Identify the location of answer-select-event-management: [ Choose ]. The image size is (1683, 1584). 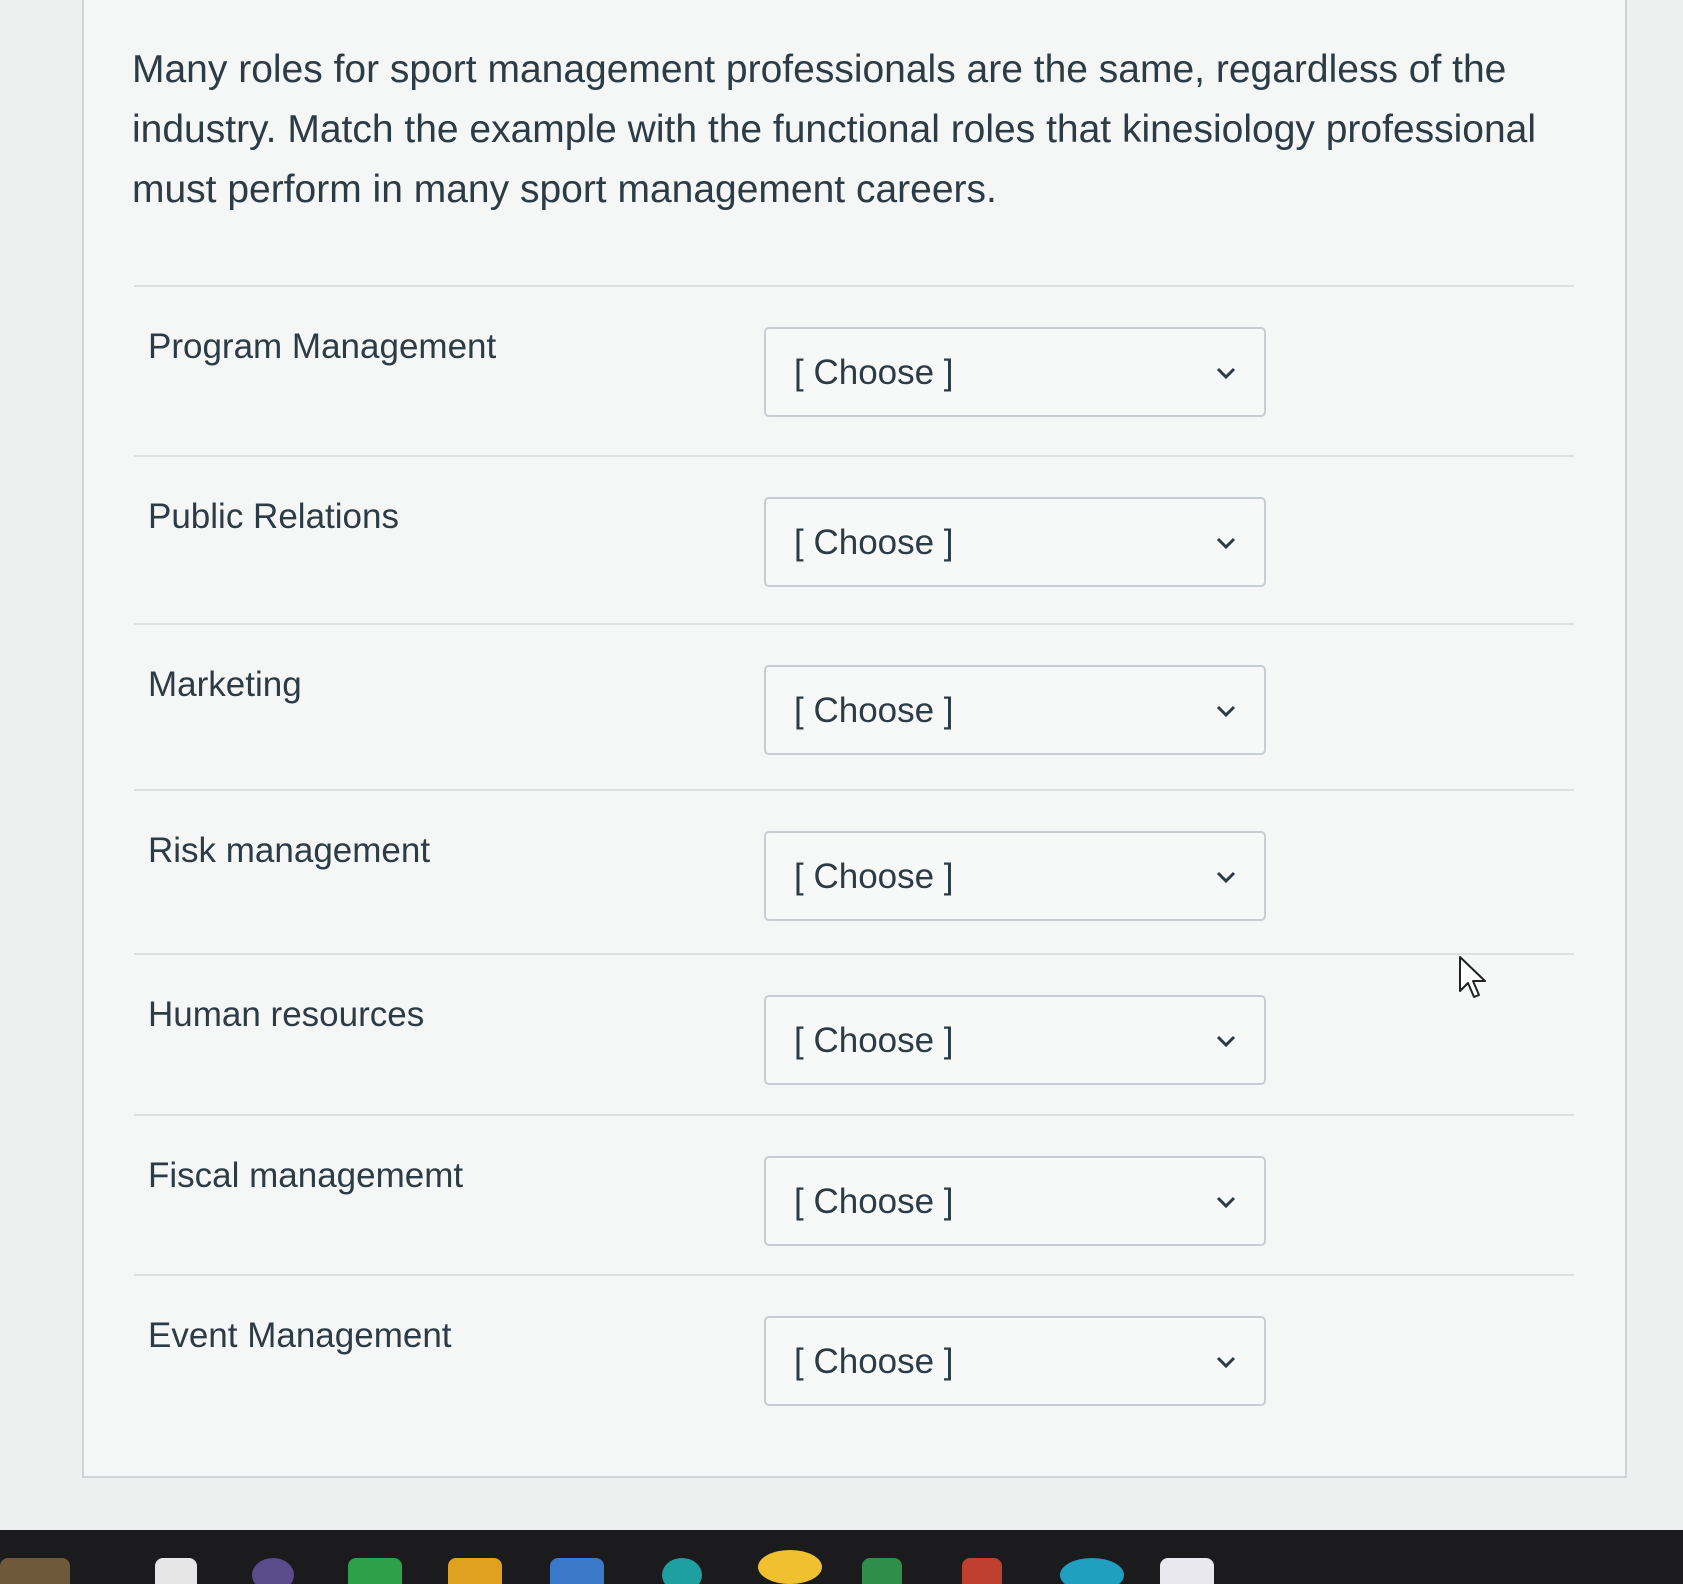
(1015, 1361).